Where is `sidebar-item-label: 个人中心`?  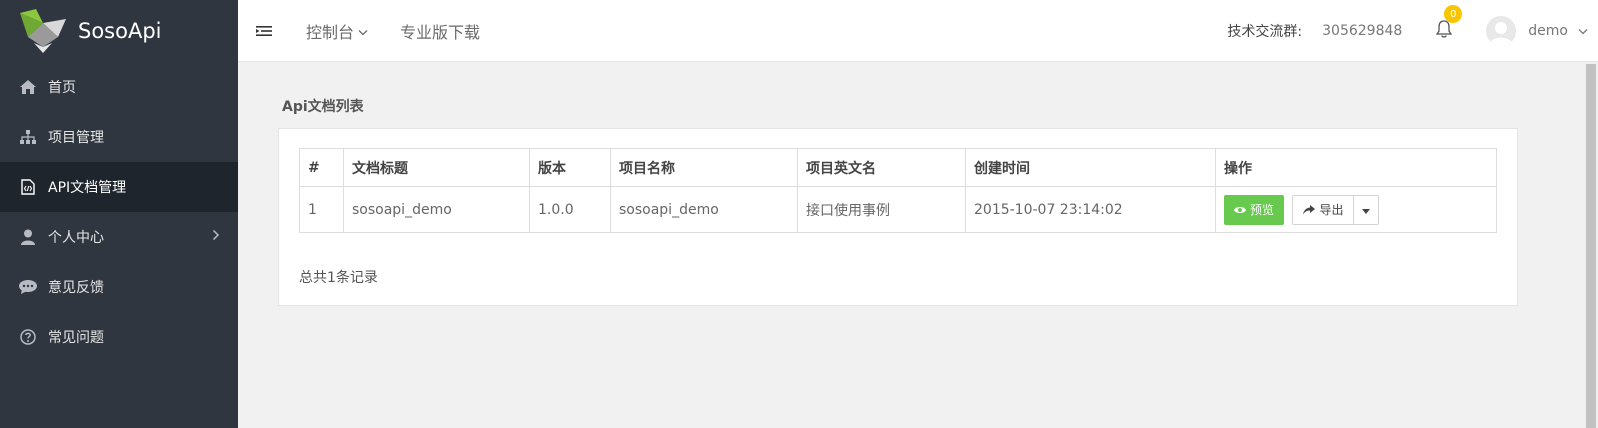 sidebar-item-label: 个人中心 is located at coordinates (76, 238).